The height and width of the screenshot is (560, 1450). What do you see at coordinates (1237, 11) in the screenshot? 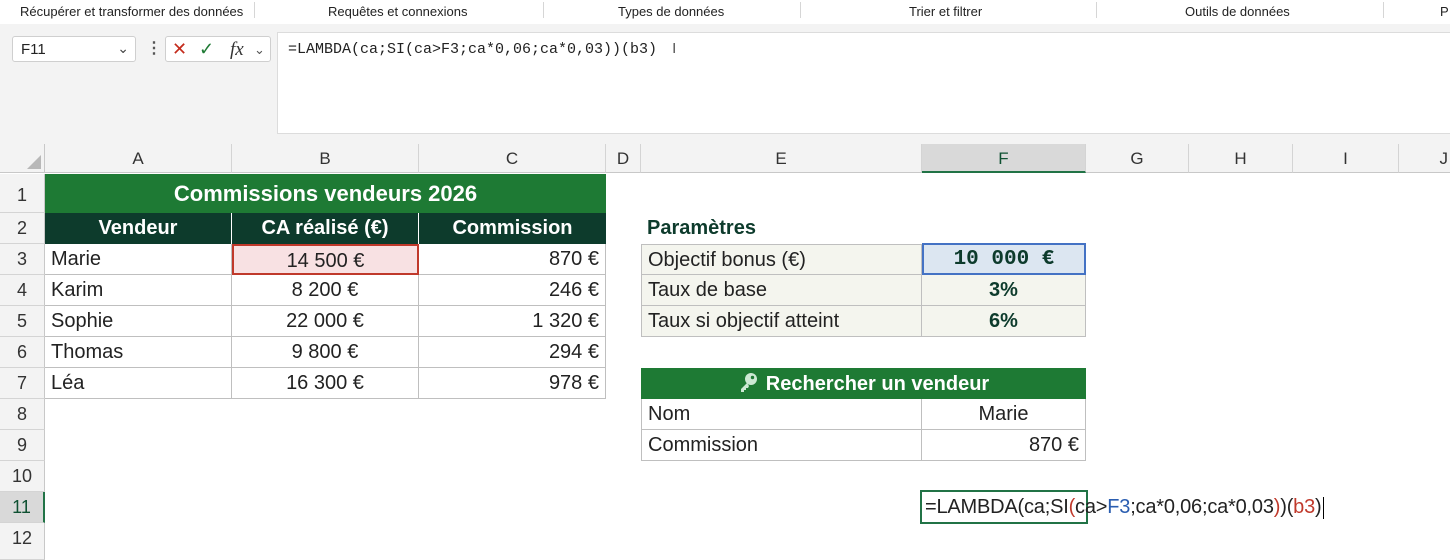
I see `ribbon-group-data-tools: Outils de données` at bounding box center [1237, 11].